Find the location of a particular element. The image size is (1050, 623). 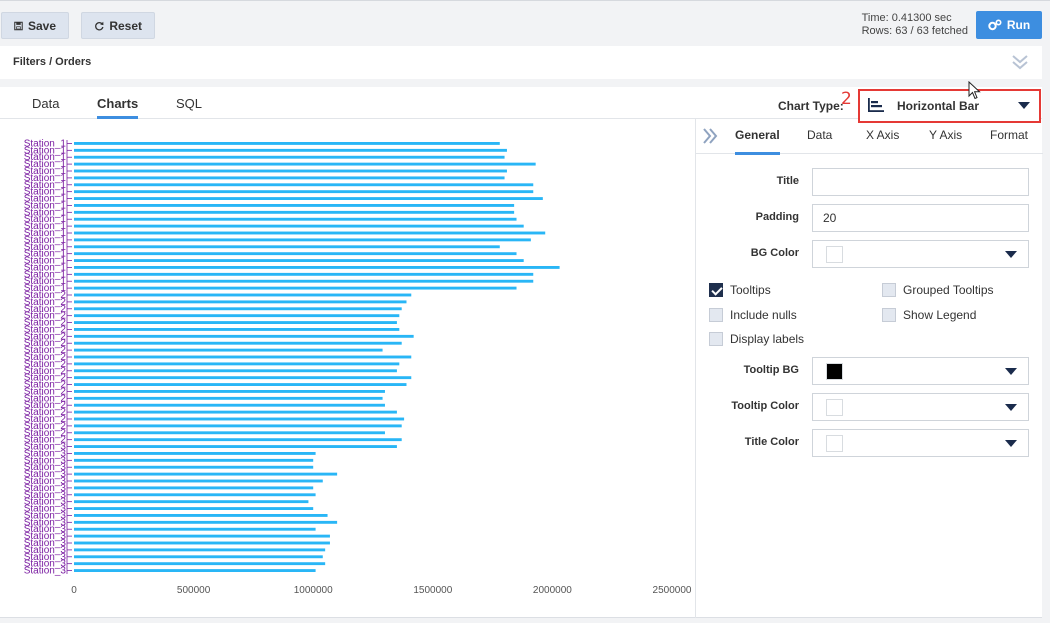

tooltip-bg-select is located at coordinates (920, 371).